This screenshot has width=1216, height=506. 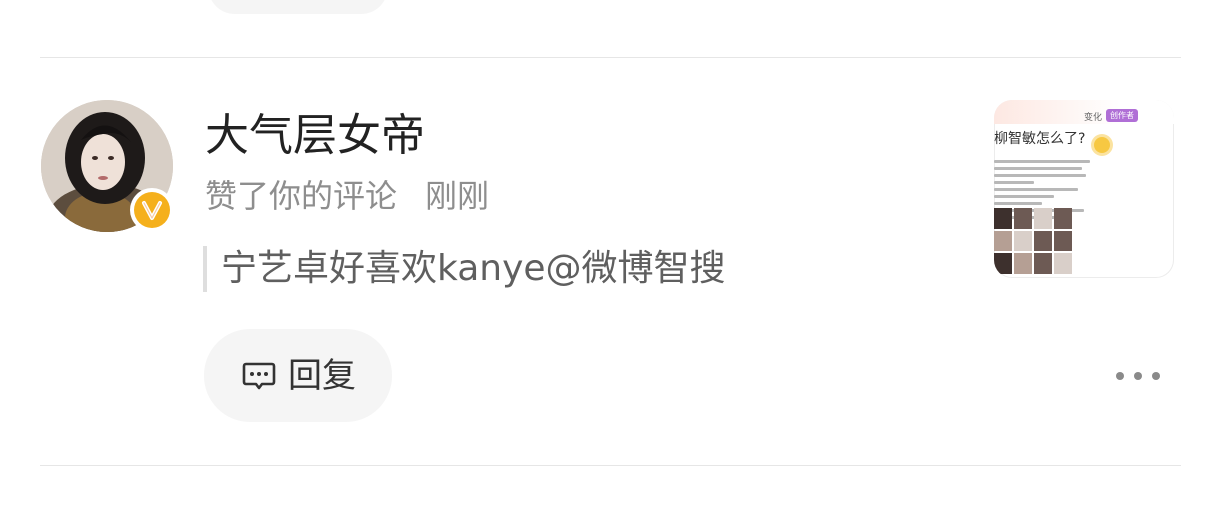 I want to click on thumbnail-tag: 变化, so click(x=1093, y=118).